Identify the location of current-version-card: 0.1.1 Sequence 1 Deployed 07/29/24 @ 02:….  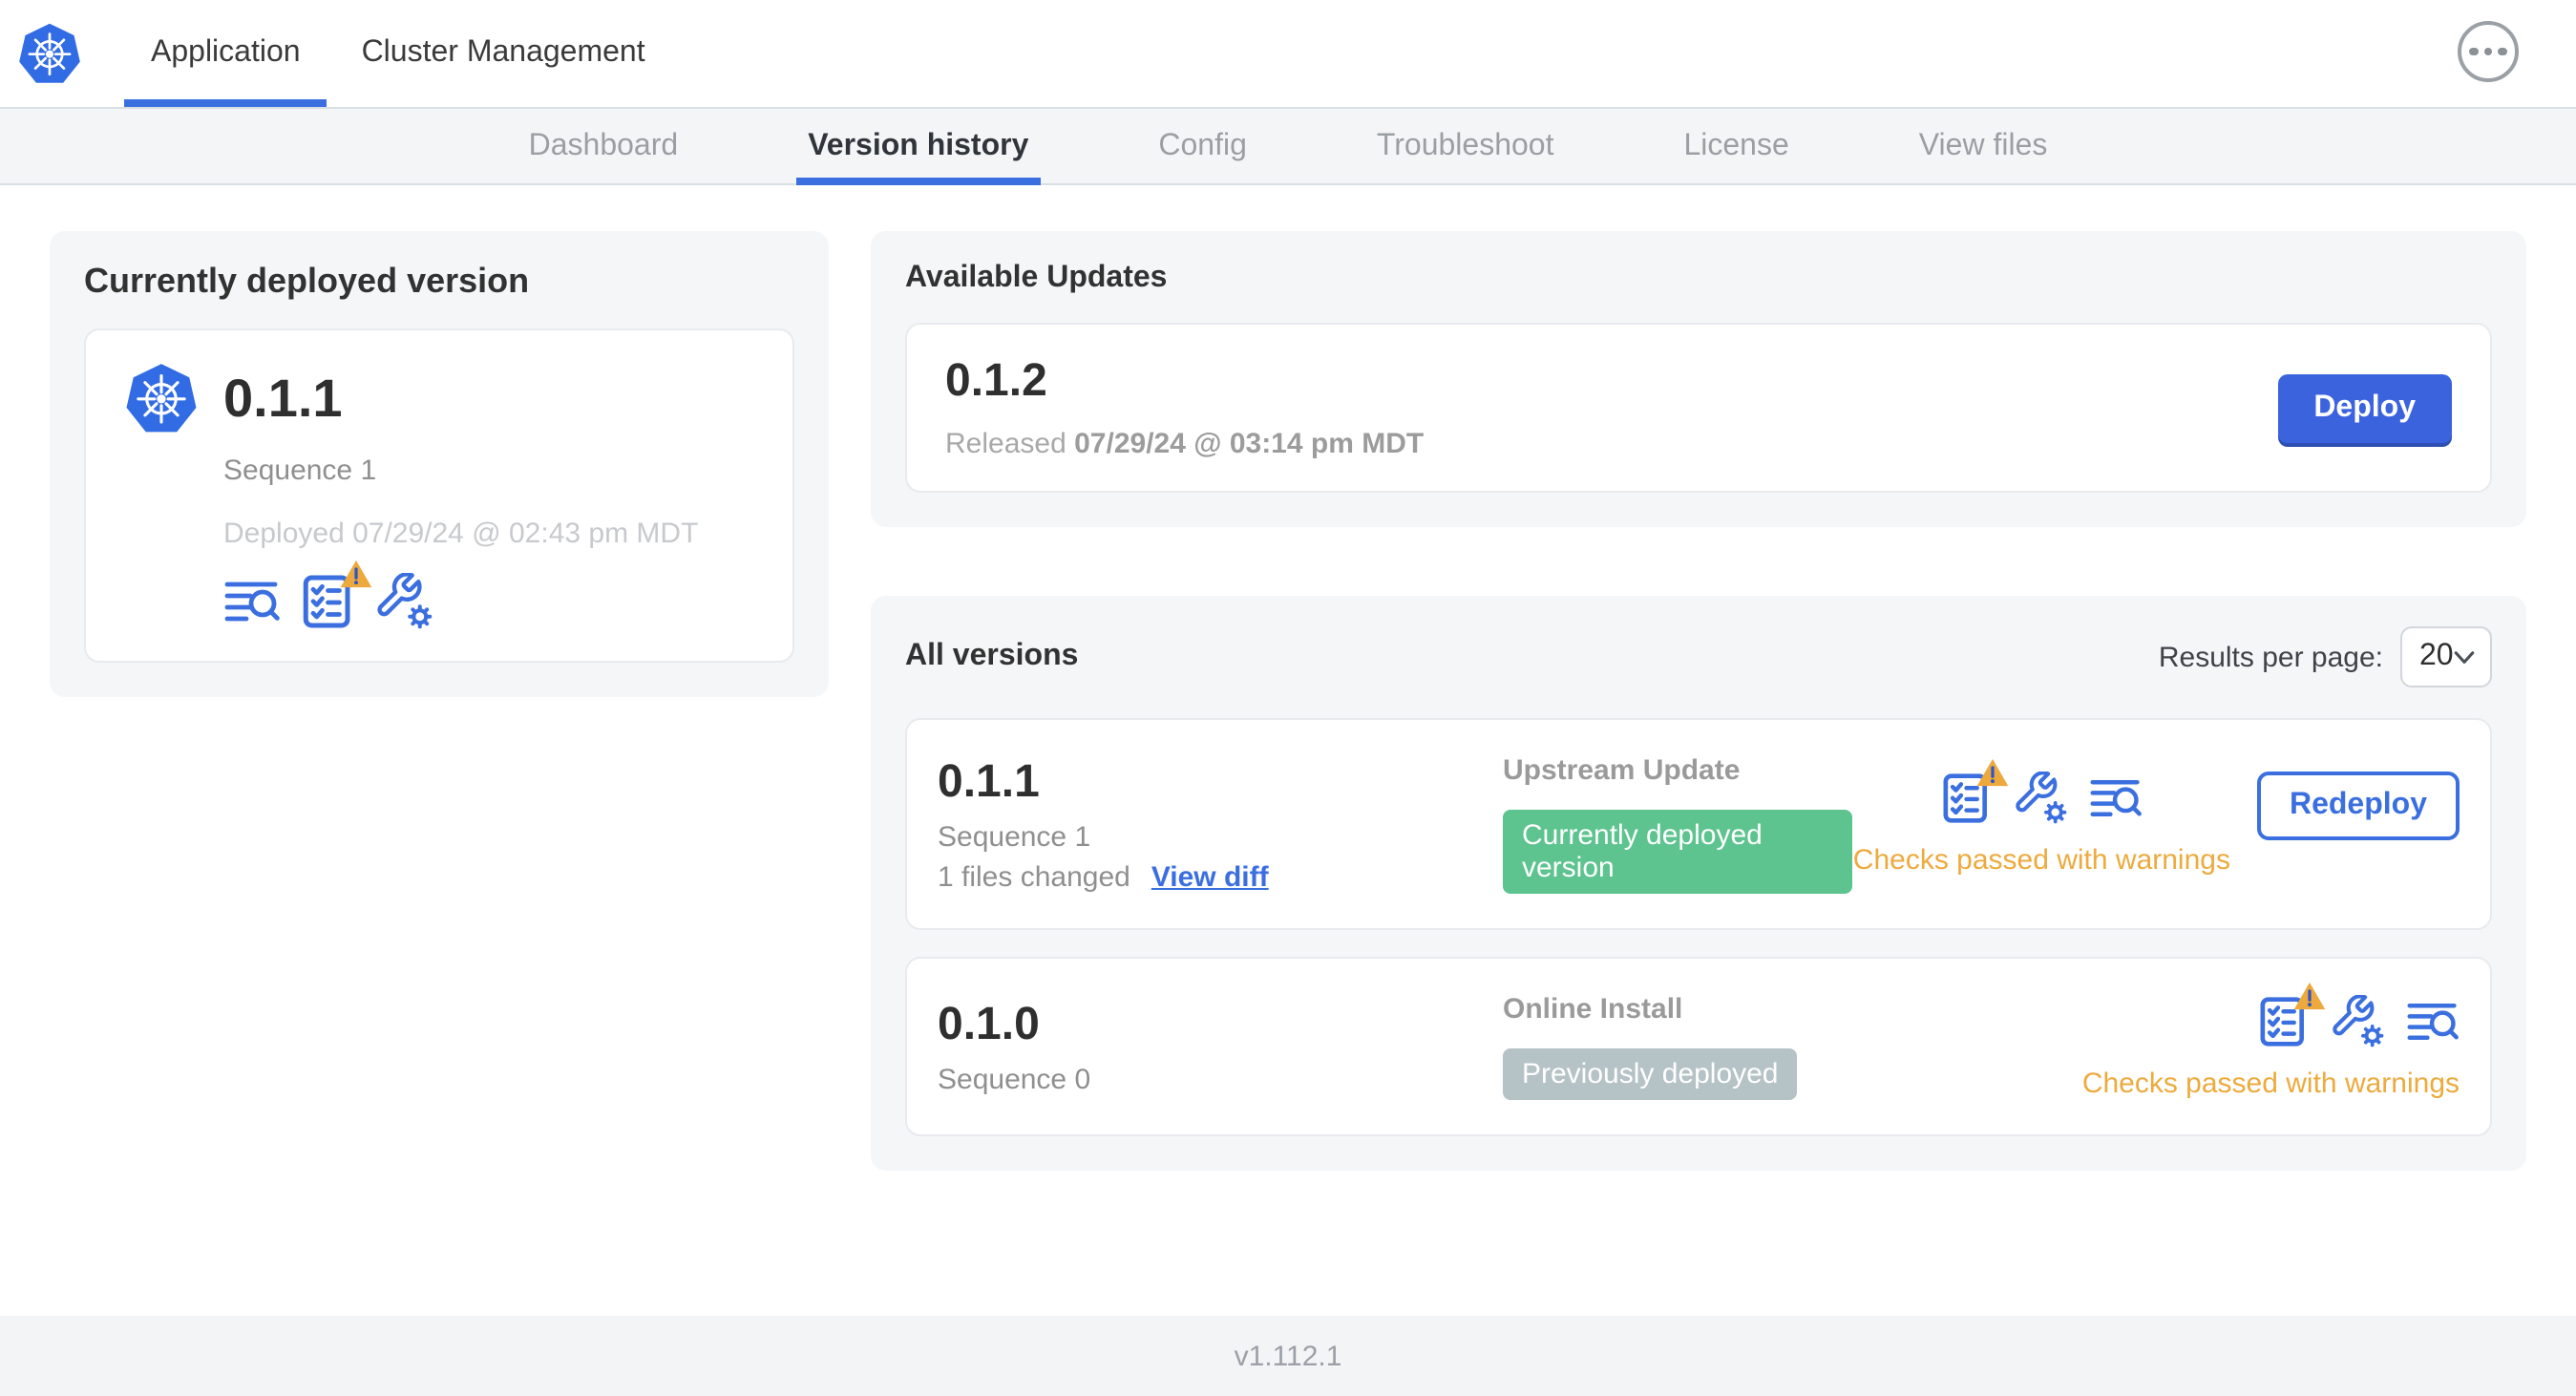
(439, 495).